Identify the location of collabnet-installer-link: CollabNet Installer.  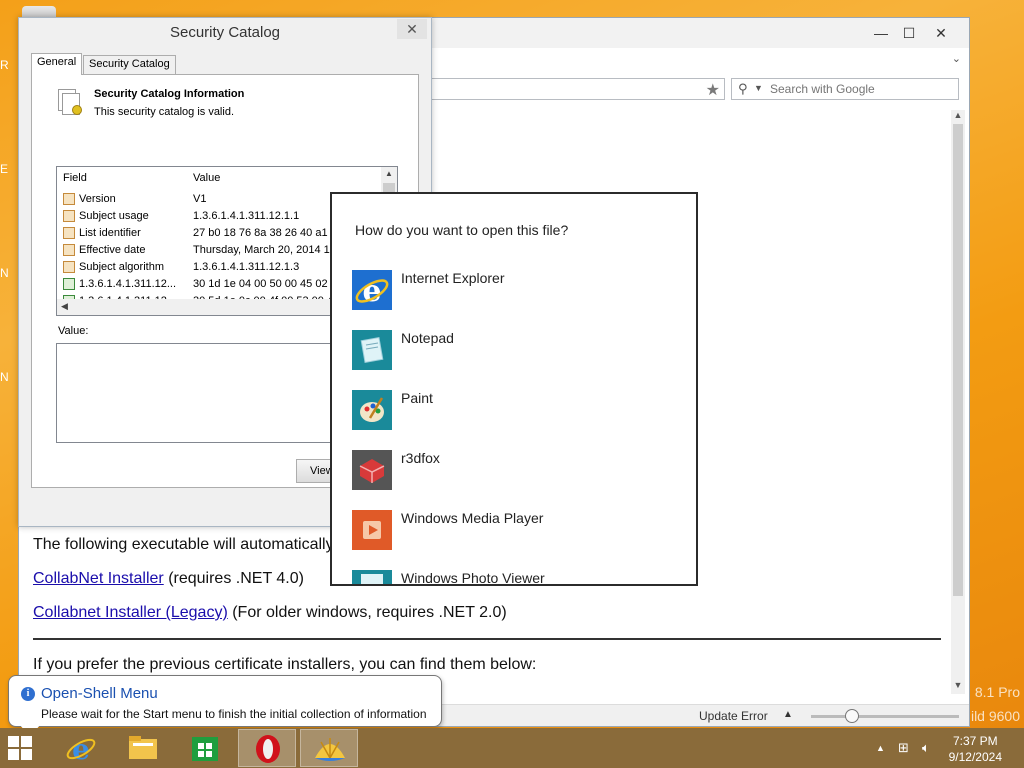
(98, 578).